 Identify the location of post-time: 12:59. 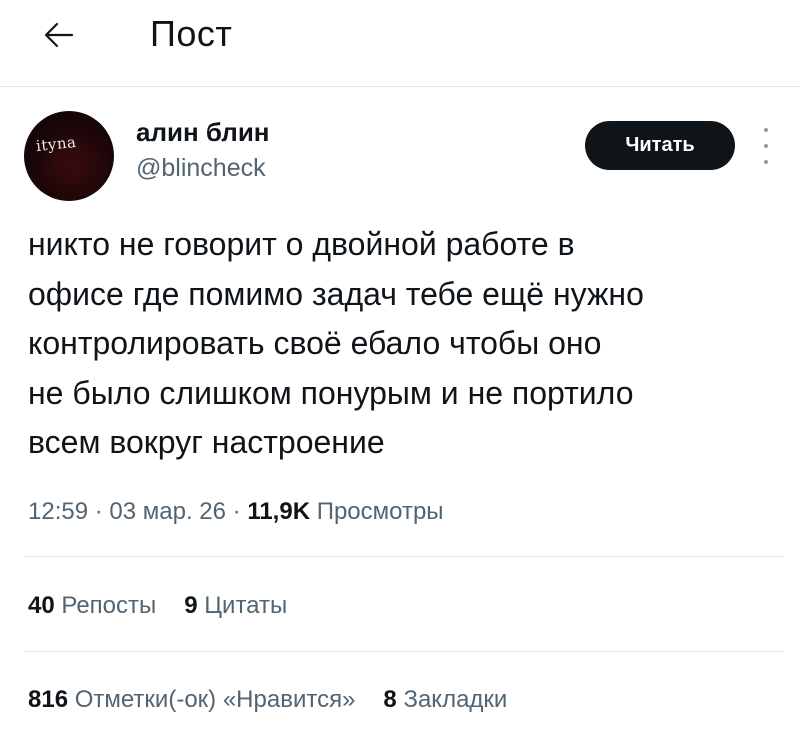
(58, 511).